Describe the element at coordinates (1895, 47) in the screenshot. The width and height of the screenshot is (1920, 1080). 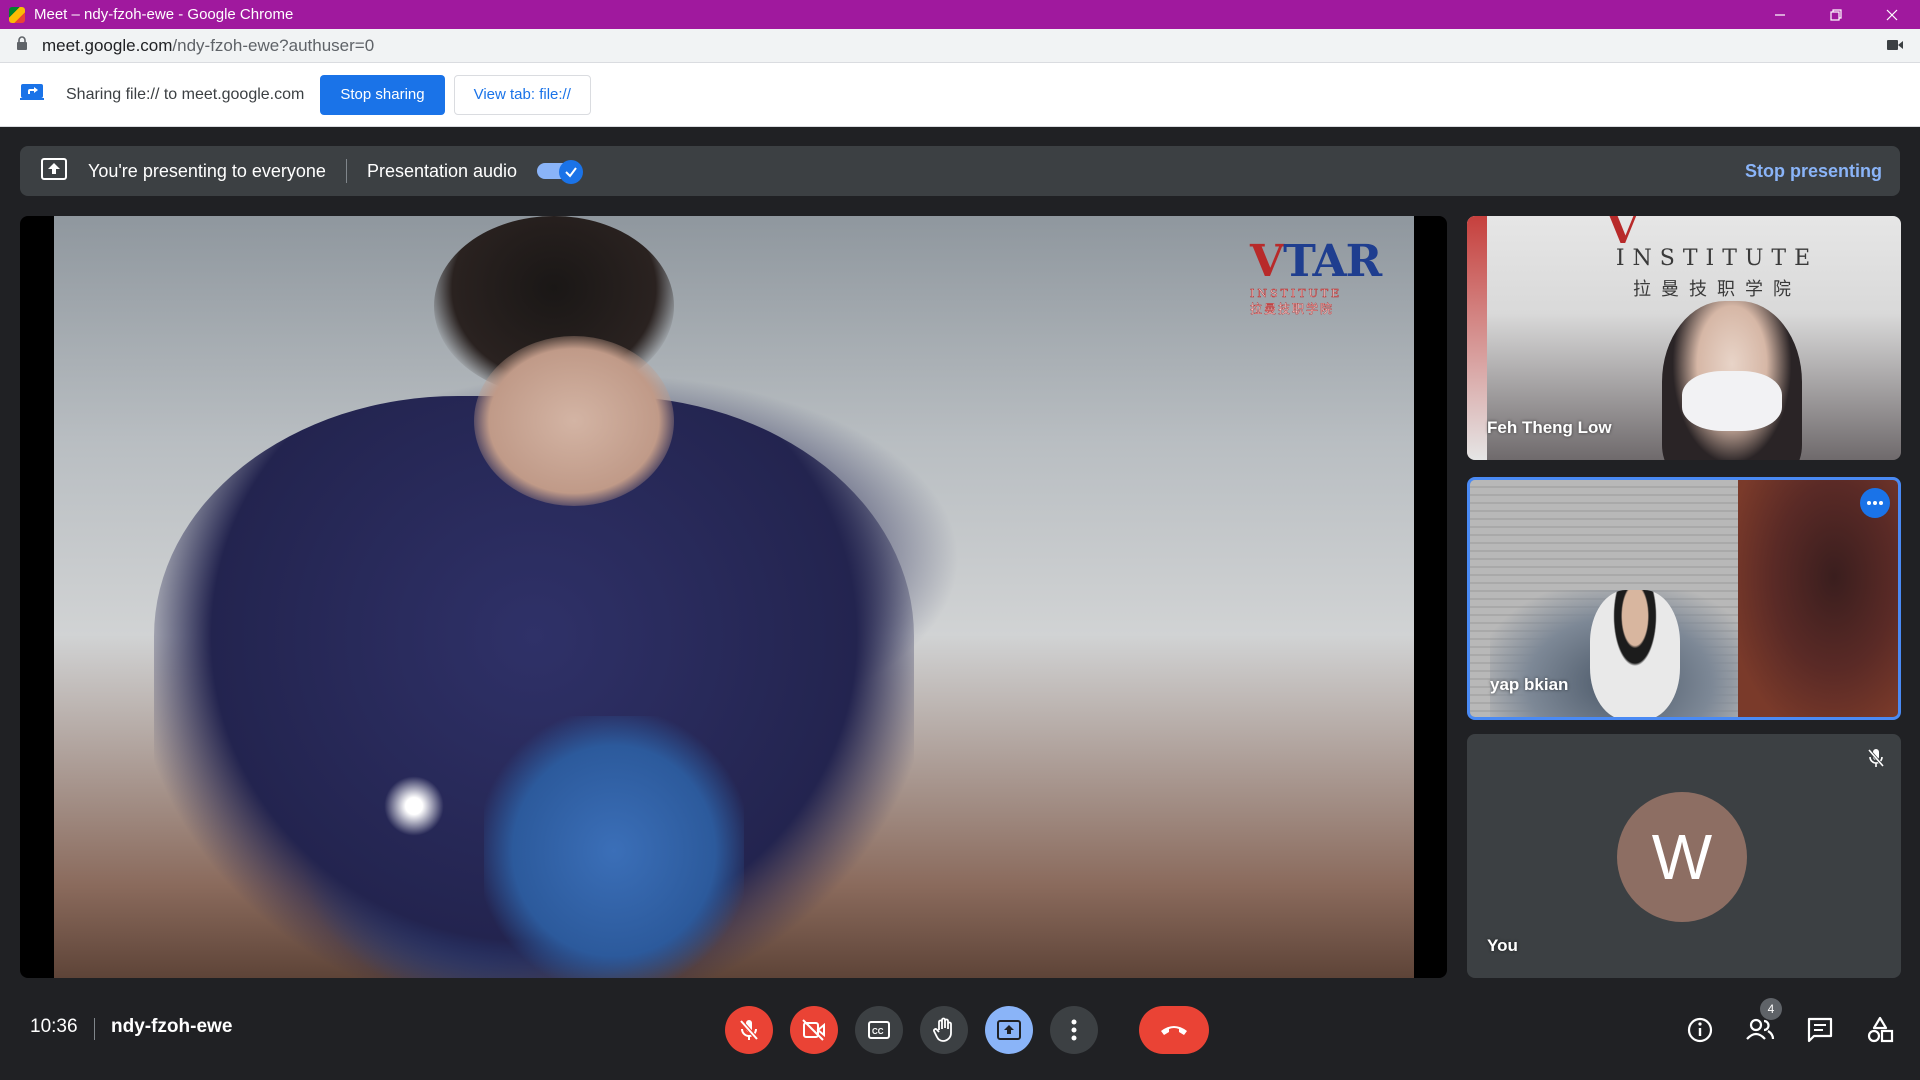
I see `camera-in-use-icon` at that location.